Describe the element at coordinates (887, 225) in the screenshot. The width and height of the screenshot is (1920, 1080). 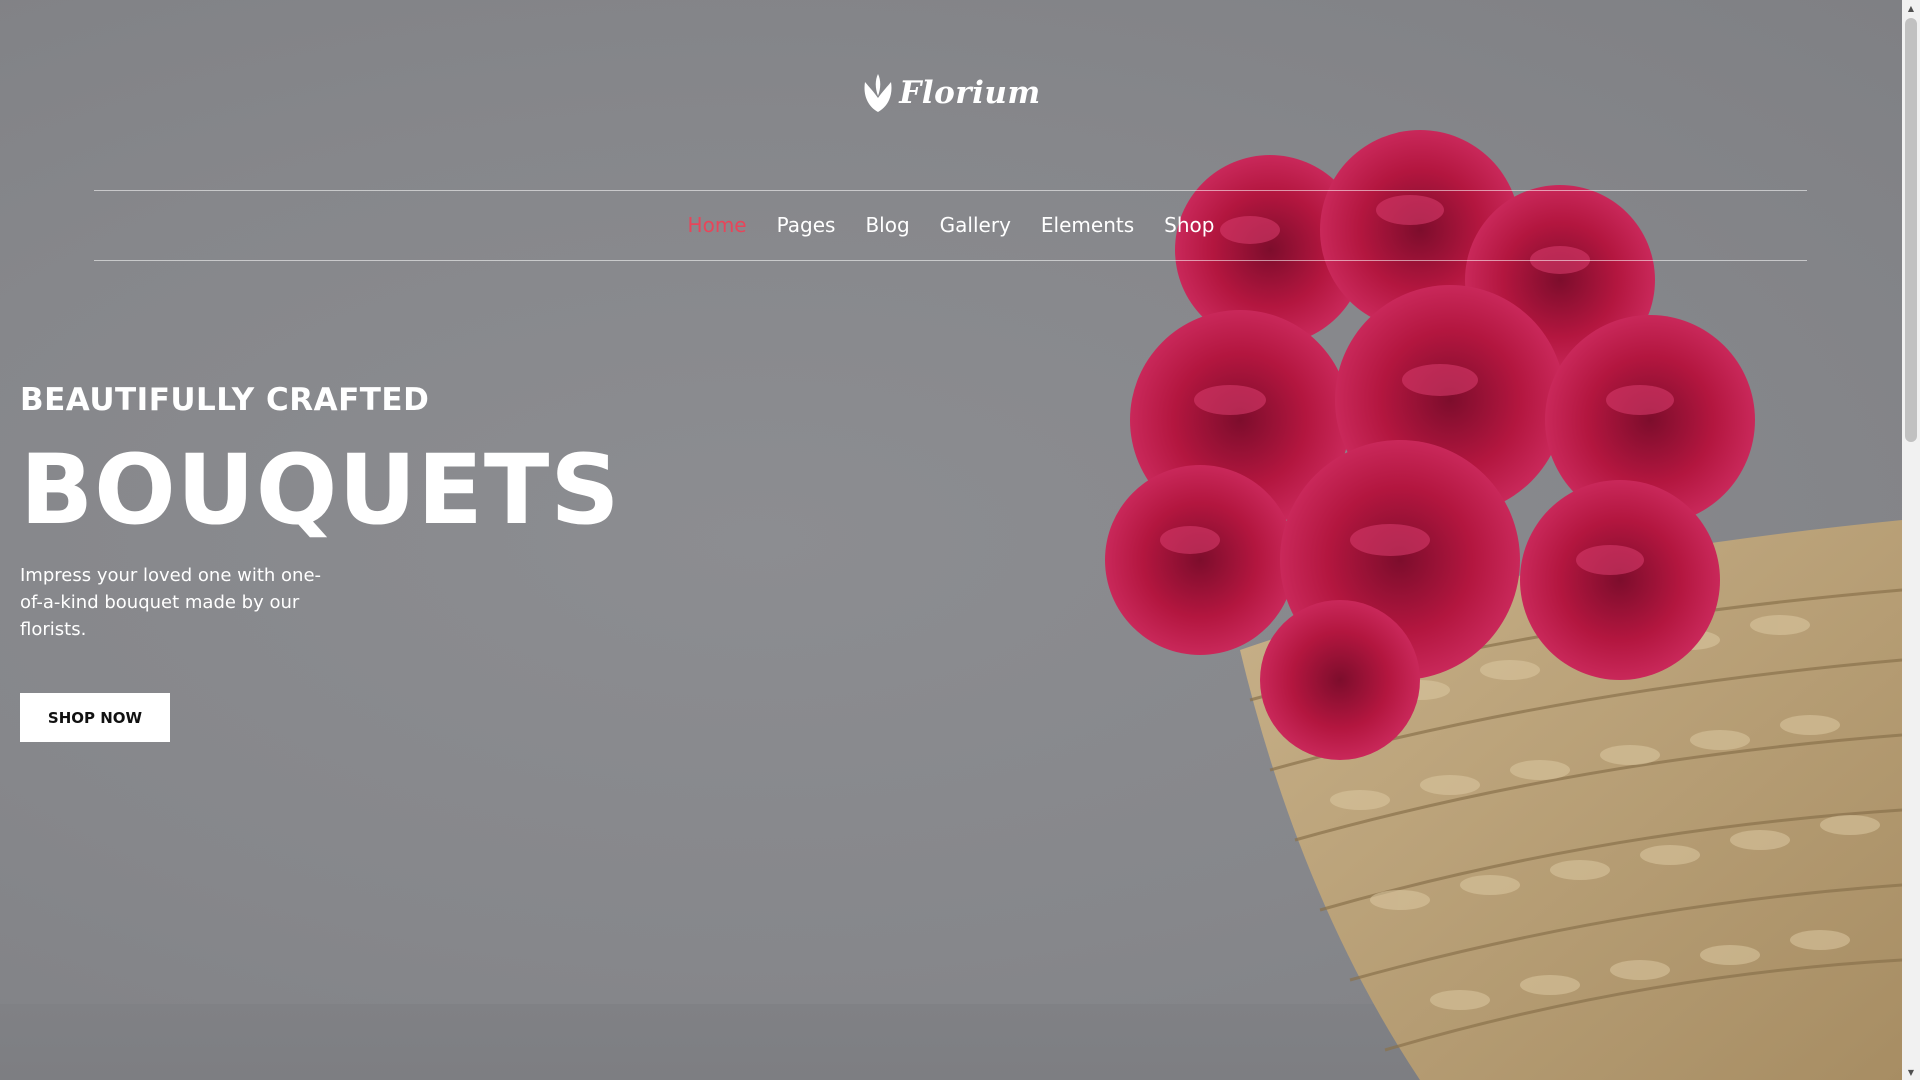
I see `nav-item-blog: Blog` at that location.